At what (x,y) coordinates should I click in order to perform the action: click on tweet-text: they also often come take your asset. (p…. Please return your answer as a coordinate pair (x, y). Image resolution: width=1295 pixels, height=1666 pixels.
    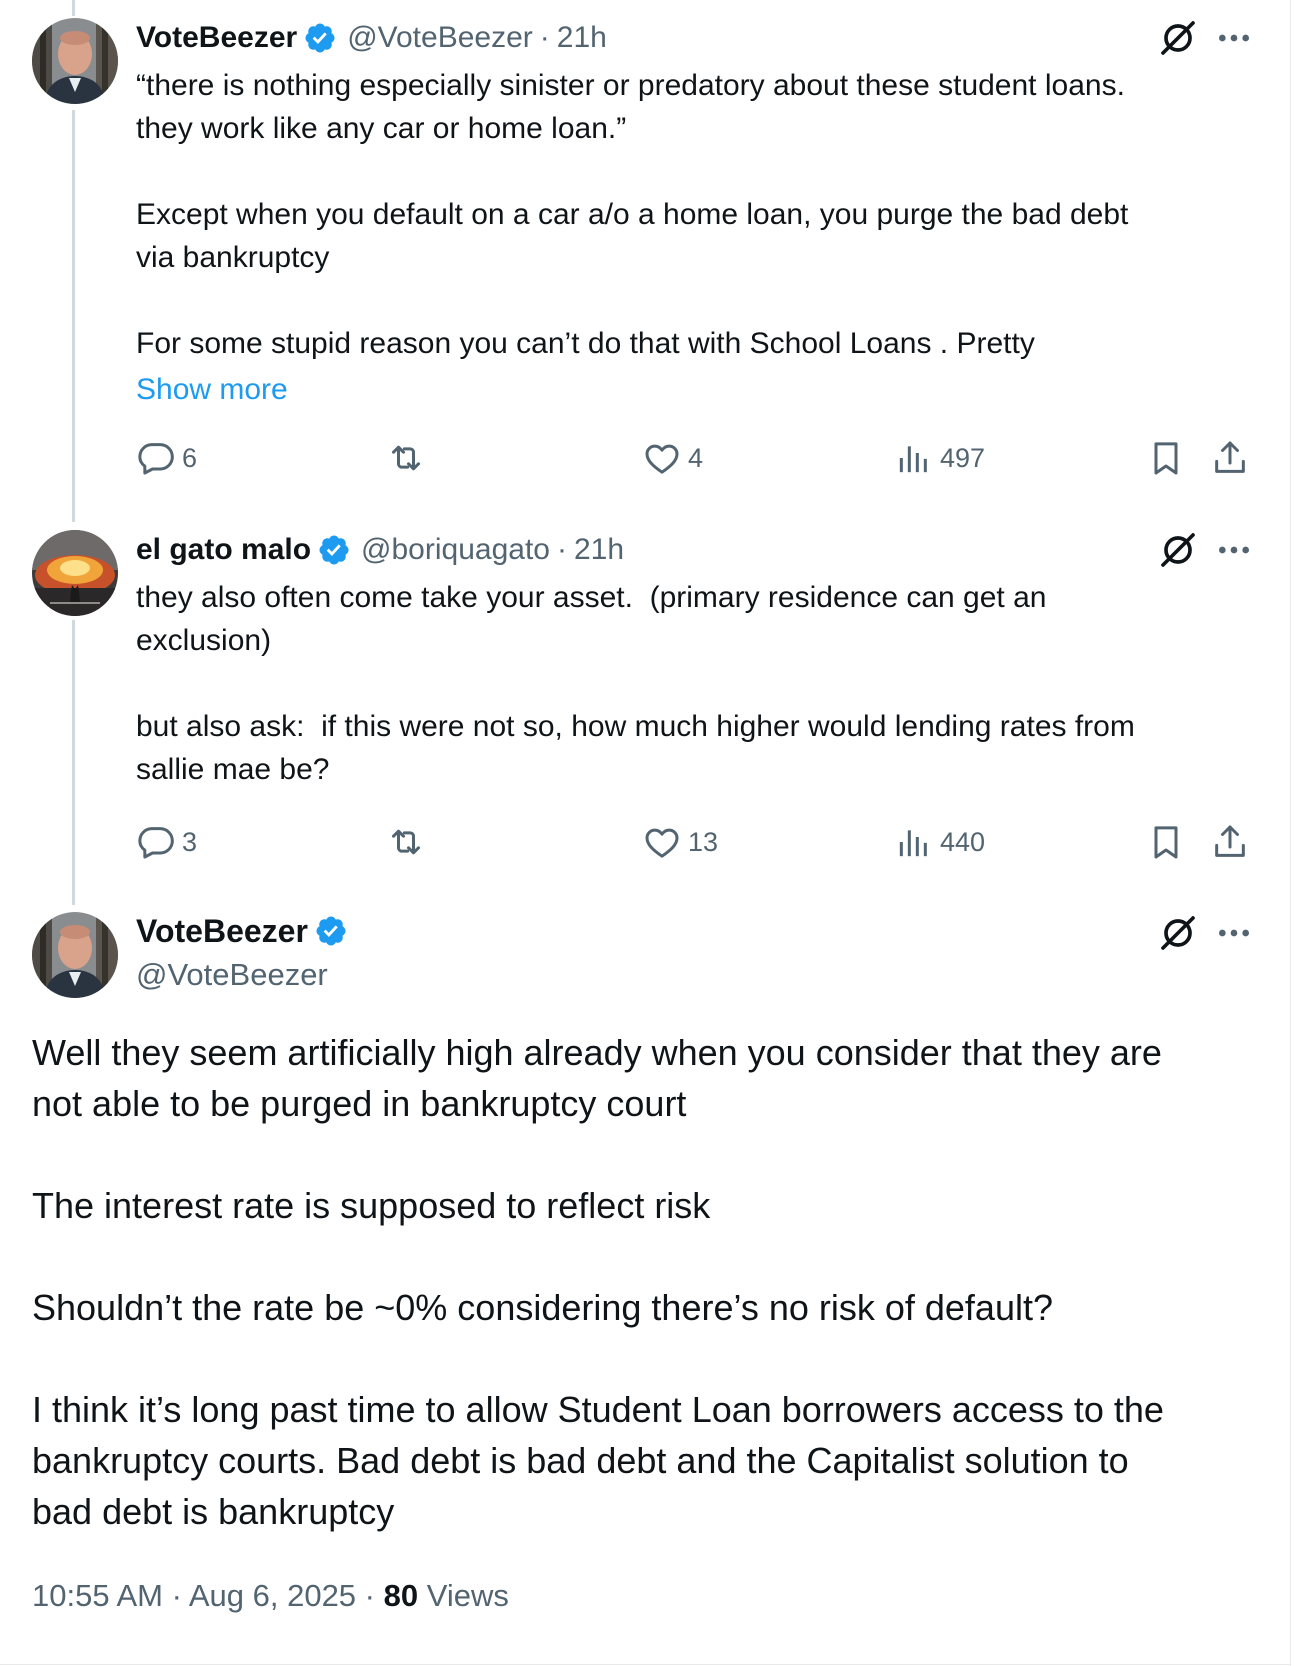
    Looking at the image, I should click on (635, 683).